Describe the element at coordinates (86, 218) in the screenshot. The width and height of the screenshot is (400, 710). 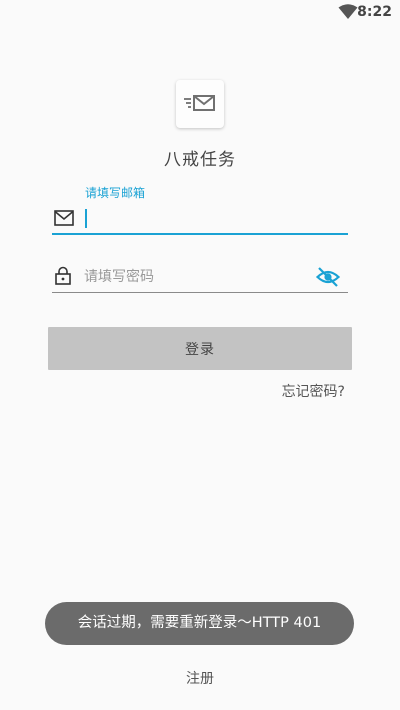
I see `text-cursor` at that location.